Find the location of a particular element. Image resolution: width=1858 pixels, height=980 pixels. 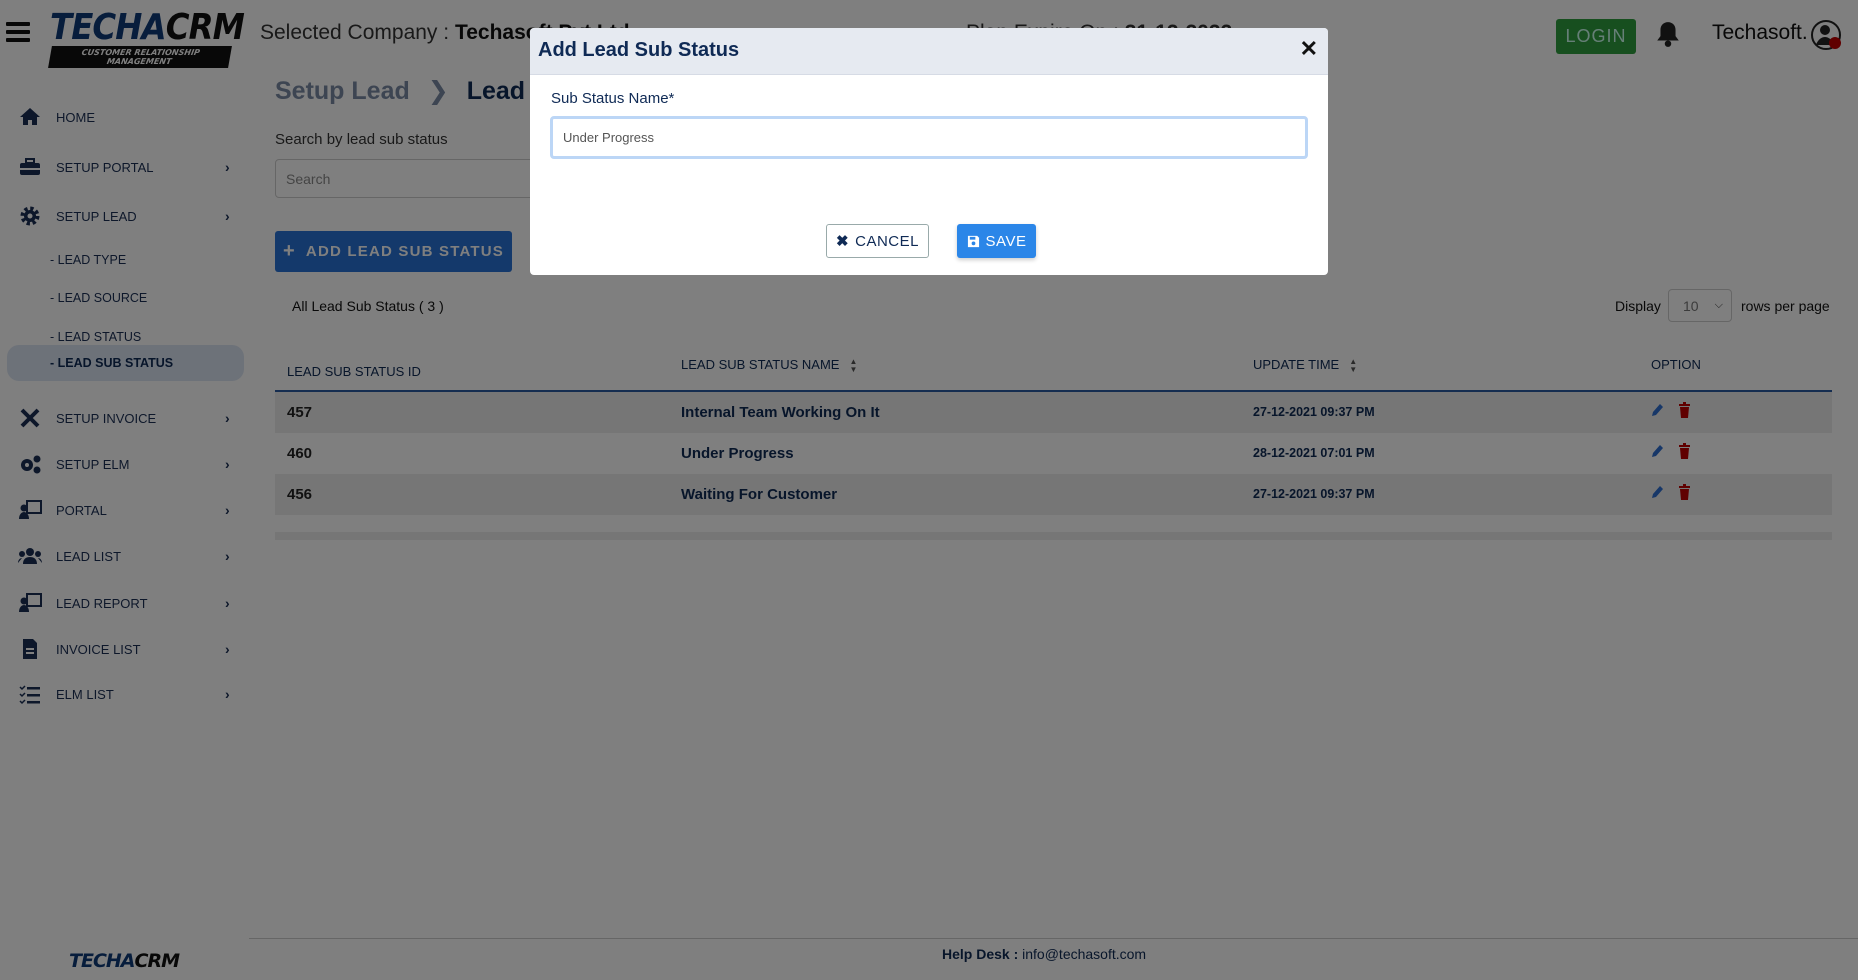

sub-status-name-label: Sub Status Name* is located at coordinates (613, 98).